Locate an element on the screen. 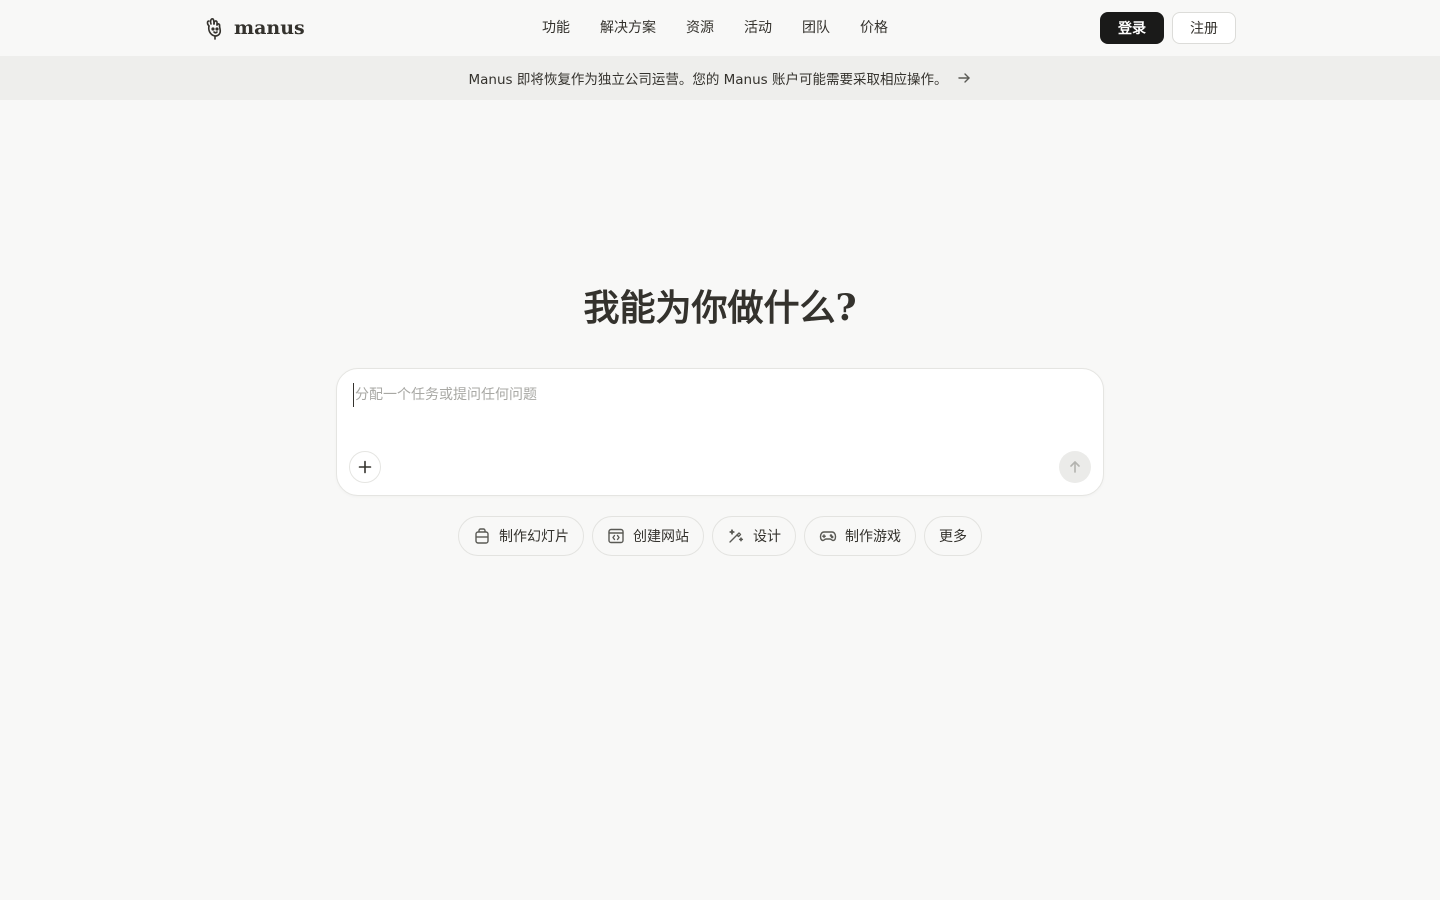 The image size is (1440, 900). login-button: 登录 is located at coordinates (1132, 28).